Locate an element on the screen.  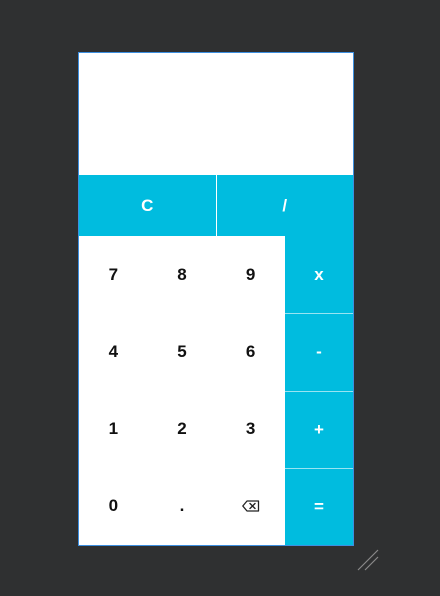
key-2: 2 is located at coordinates (182, 429).